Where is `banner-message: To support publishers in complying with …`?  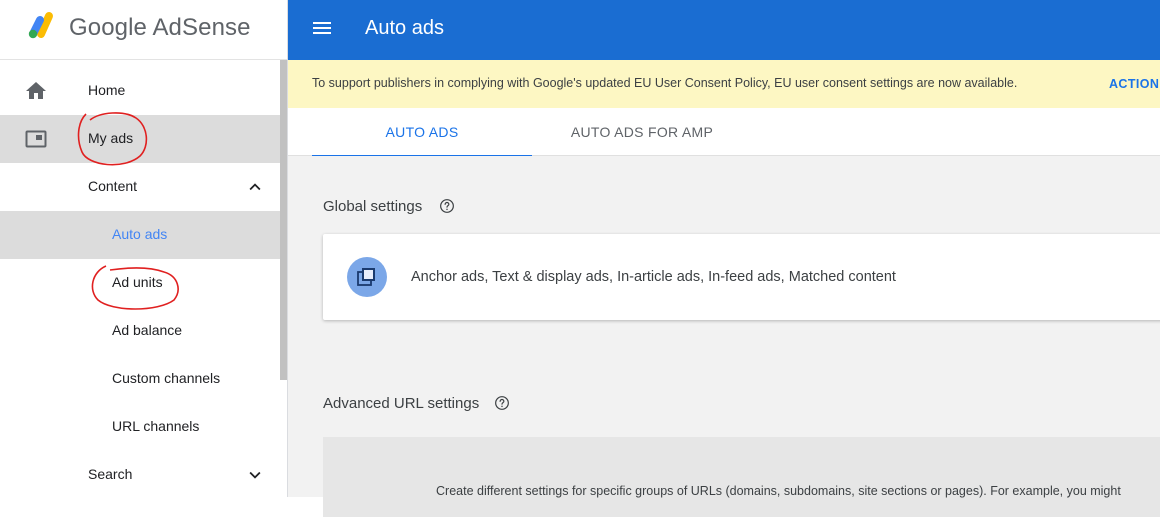 banner-message: To support publishers in complying with … is located at coordinates (665, 83).